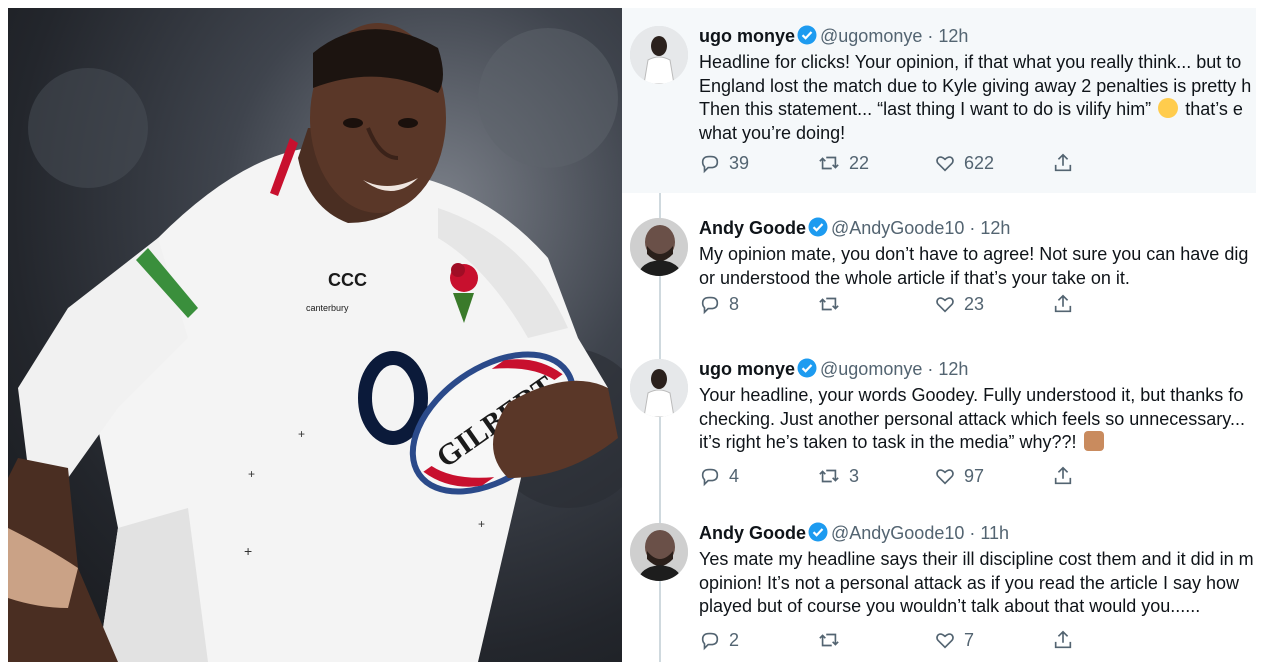 This screenshot has width=1264, height=670. I want to click on thinking-emoji-icon, so click(1168, 108).